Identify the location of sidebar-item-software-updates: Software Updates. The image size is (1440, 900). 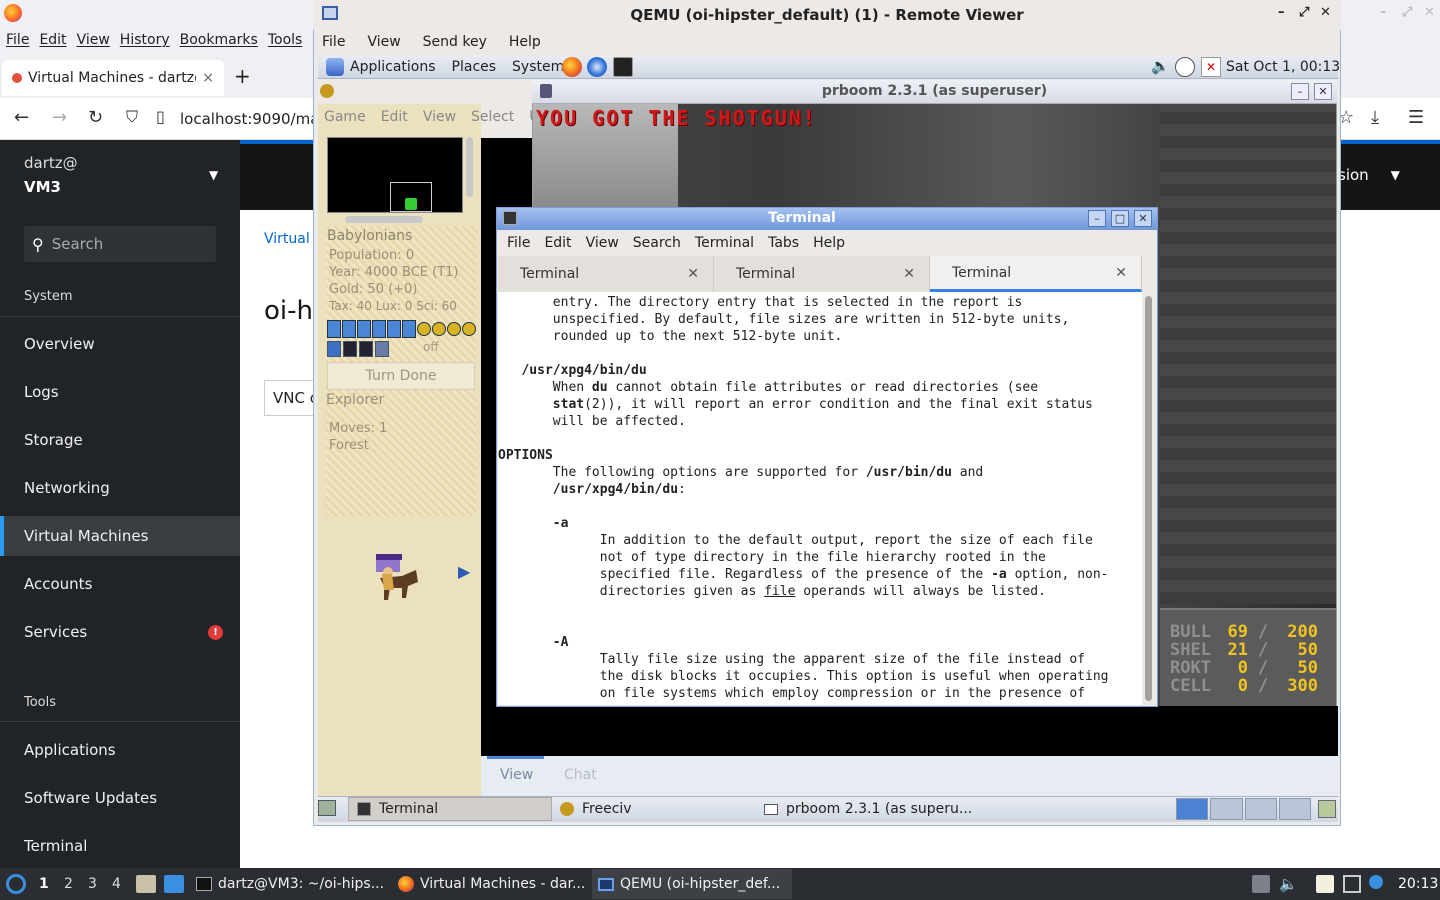
(120, 798).